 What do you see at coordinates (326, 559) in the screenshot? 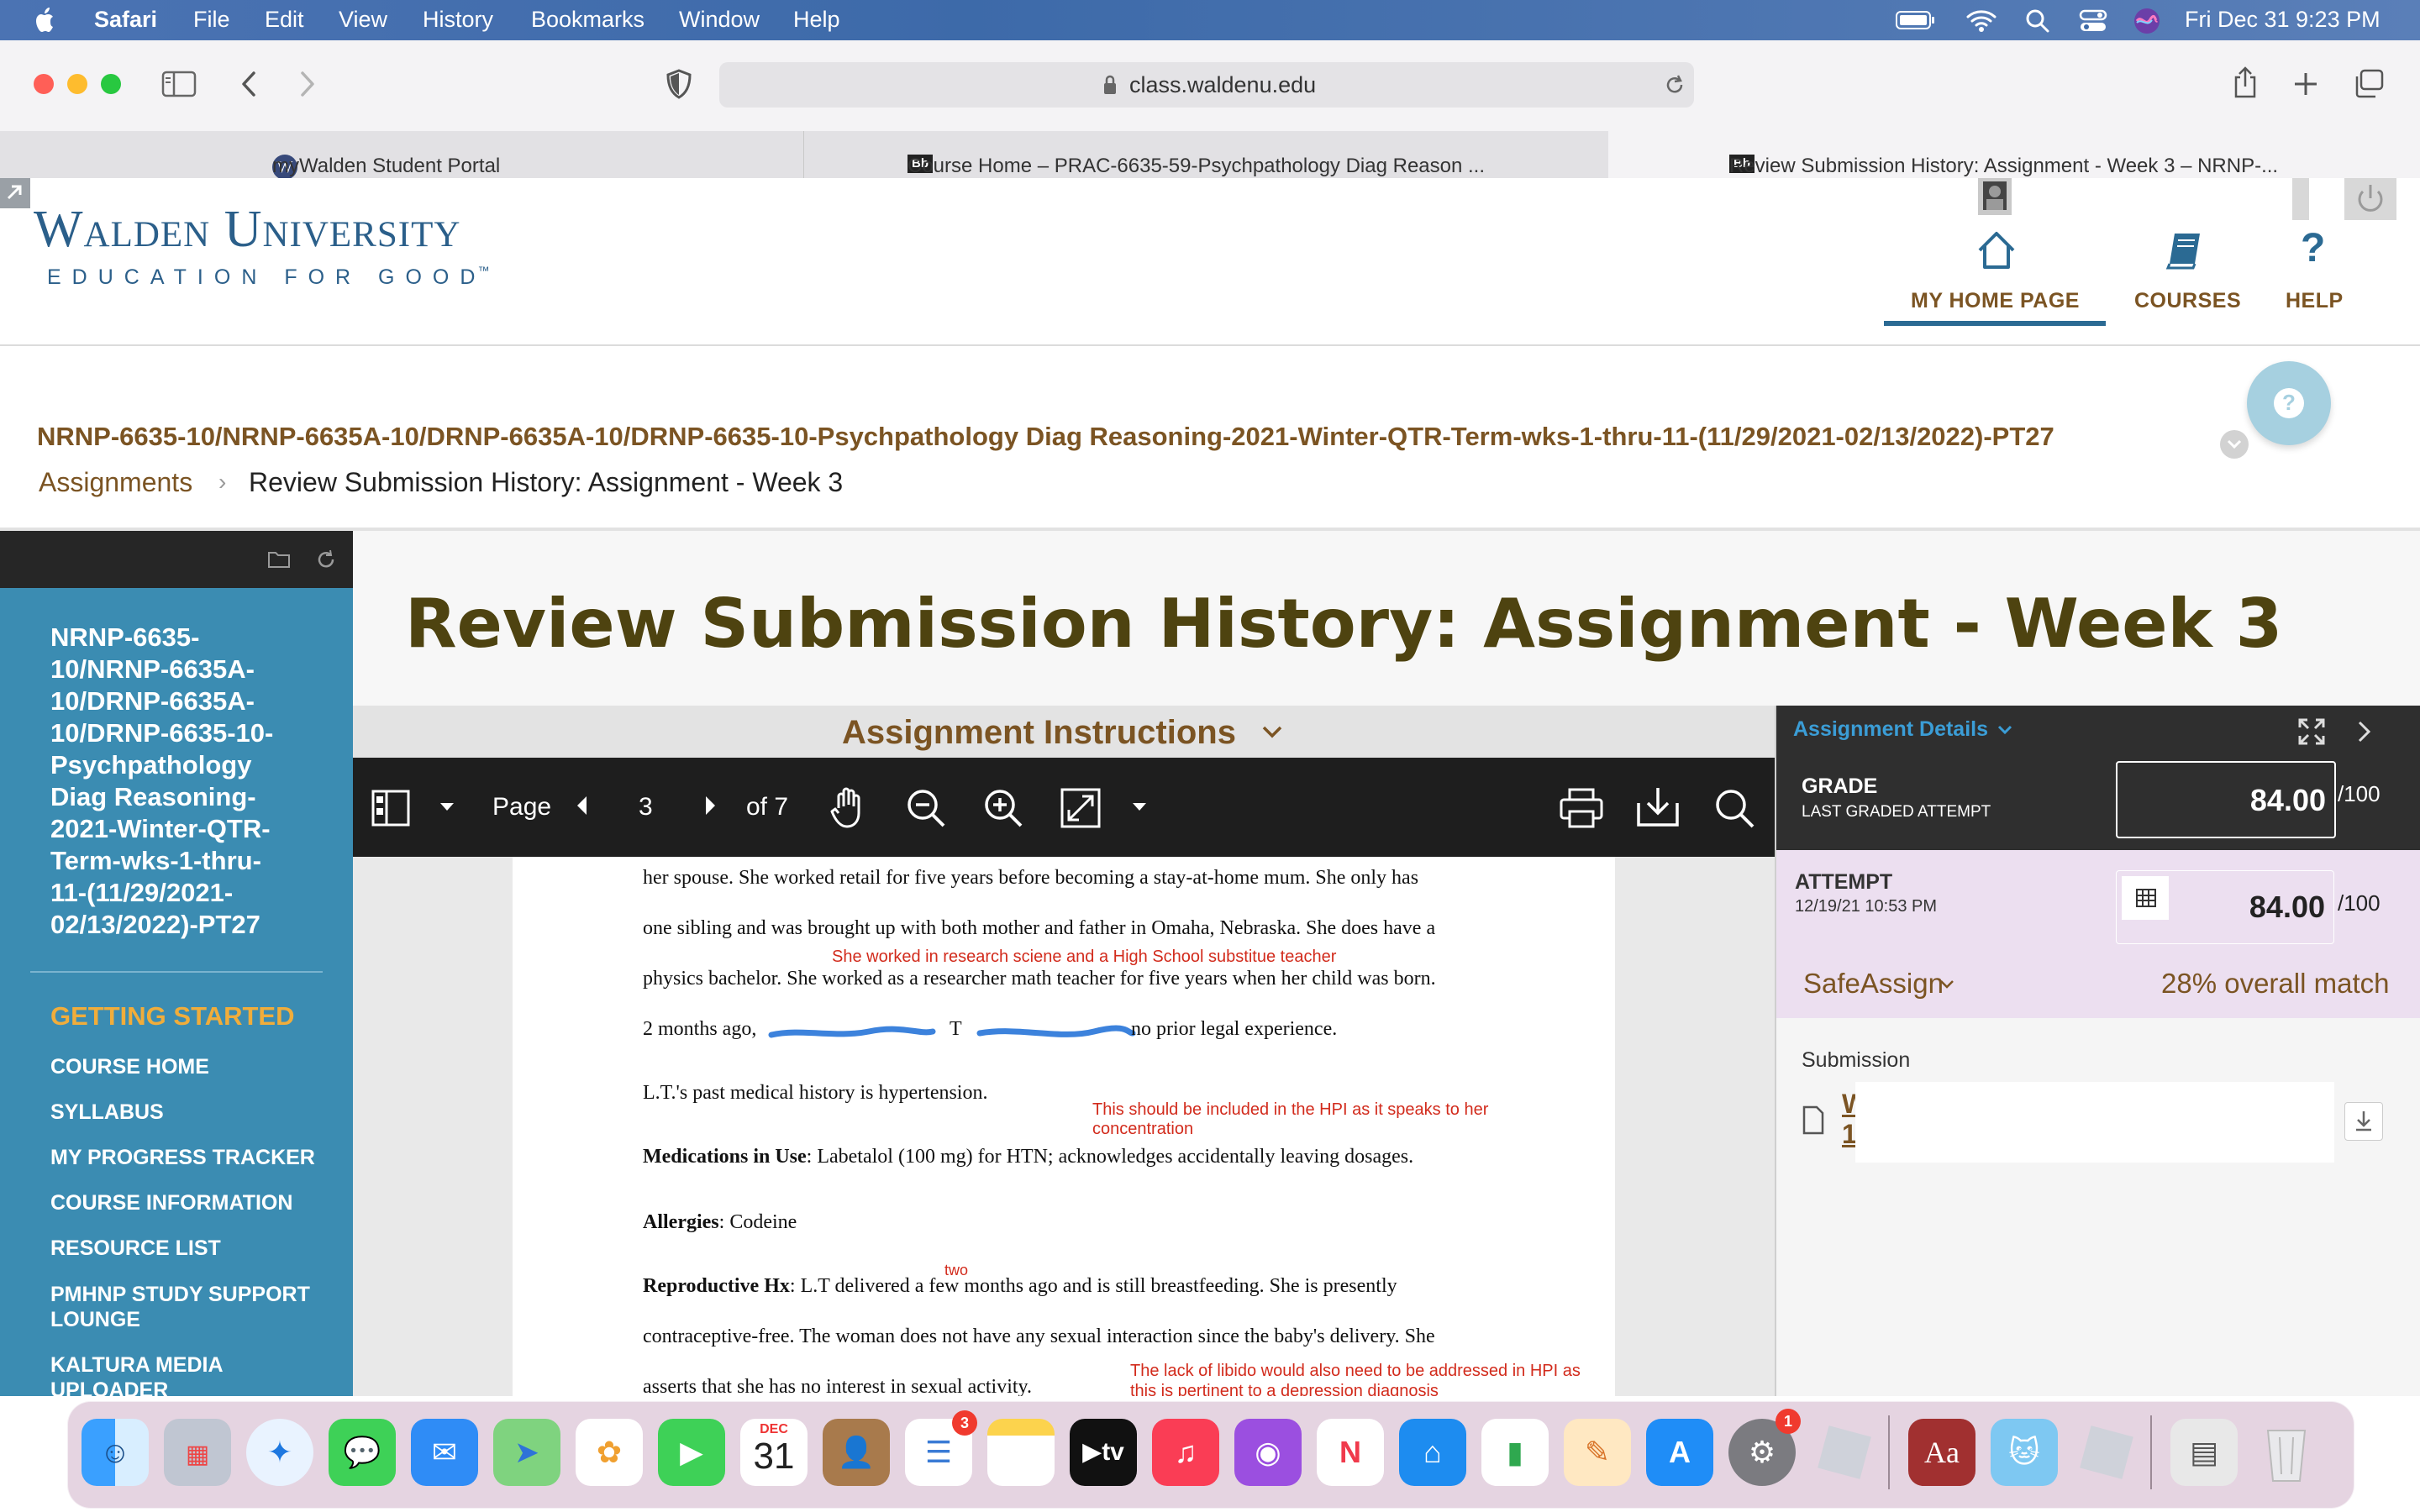
I see `refresh-icon` at bounding box center [326, 559].